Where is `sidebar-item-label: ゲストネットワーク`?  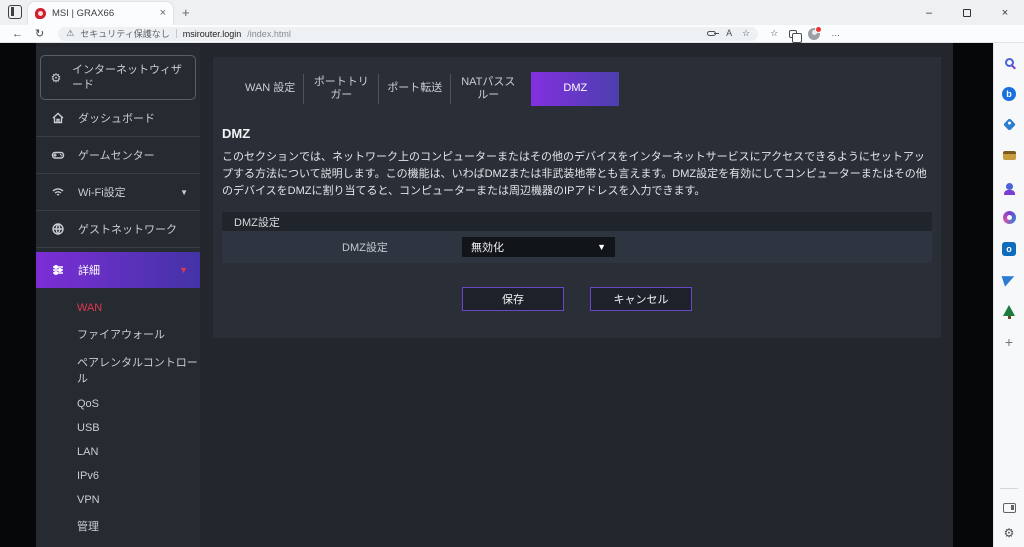
sidebar-item-label: ゲストネットワーク is located at coordinates (127, 230).